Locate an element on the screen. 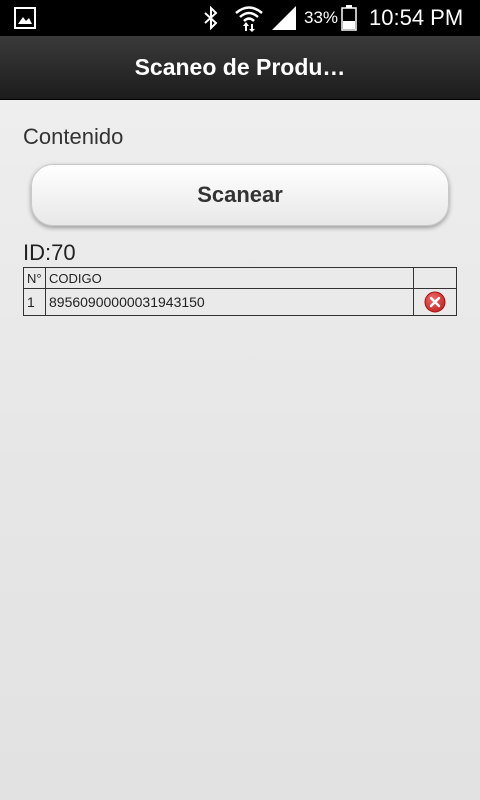 The image size is (480, 800). battery-icon is located at coordinates (349, 18).